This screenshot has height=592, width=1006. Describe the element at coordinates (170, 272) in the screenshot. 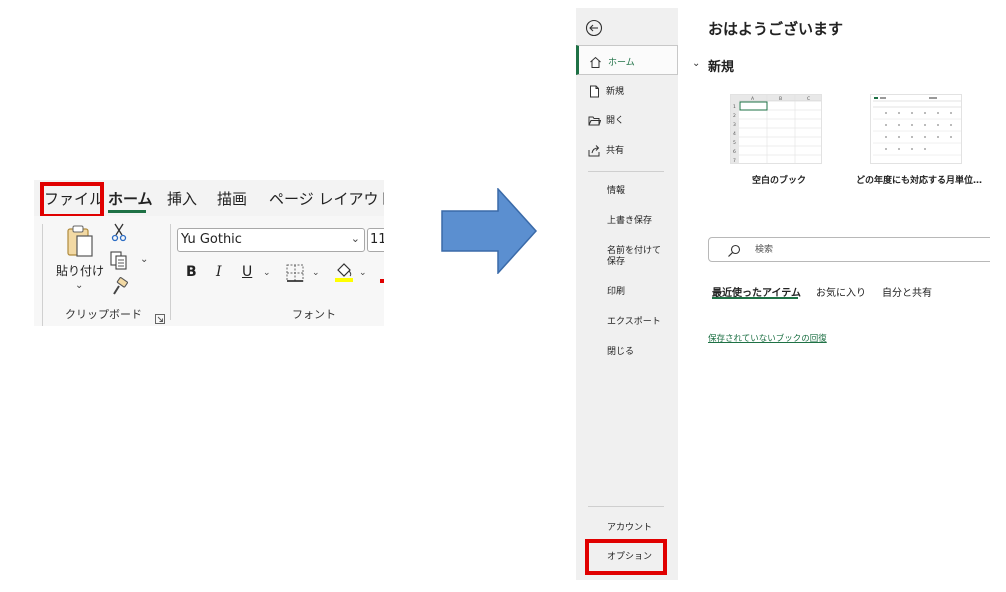

I see `ribbon-group-divider` at that location.